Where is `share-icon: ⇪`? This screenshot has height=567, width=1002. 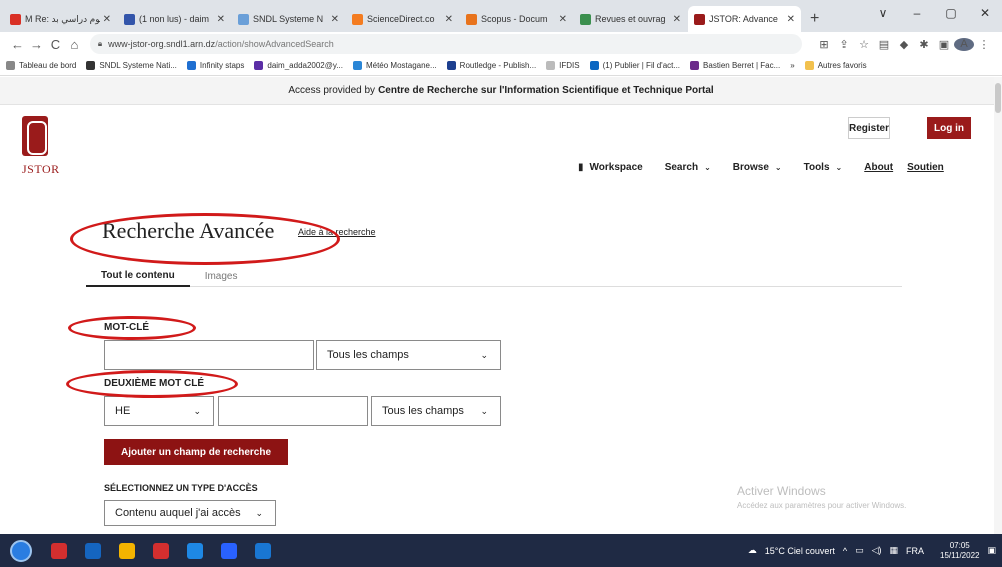
share-icon: ⇪ is located at coordinates (844, 44).